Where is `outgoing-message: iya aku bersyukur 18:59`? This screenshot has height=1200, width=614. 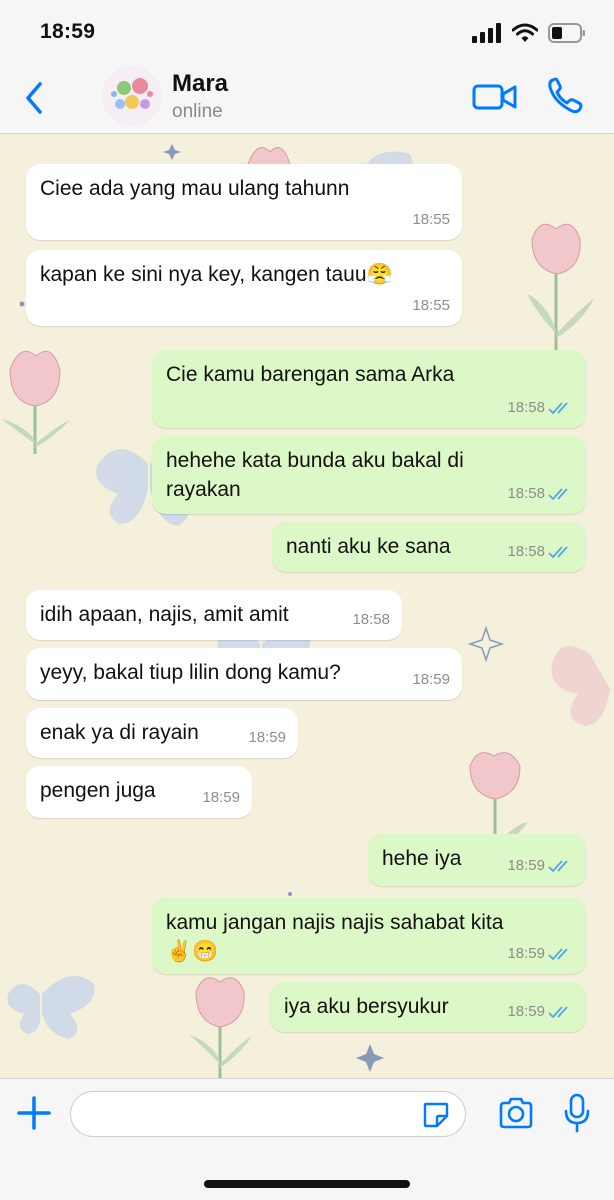
outgoing-message: iya aku bersyukur 18:59 is located at coordinates (428, 1007).